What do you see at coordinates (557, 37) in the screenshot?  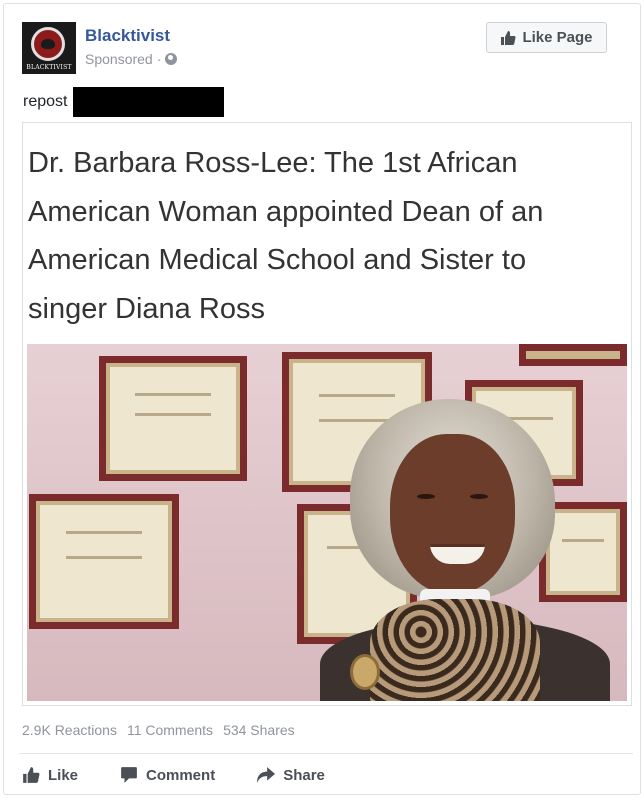 I see `like-page-label: Like Page` at bounding box center [557, 37].